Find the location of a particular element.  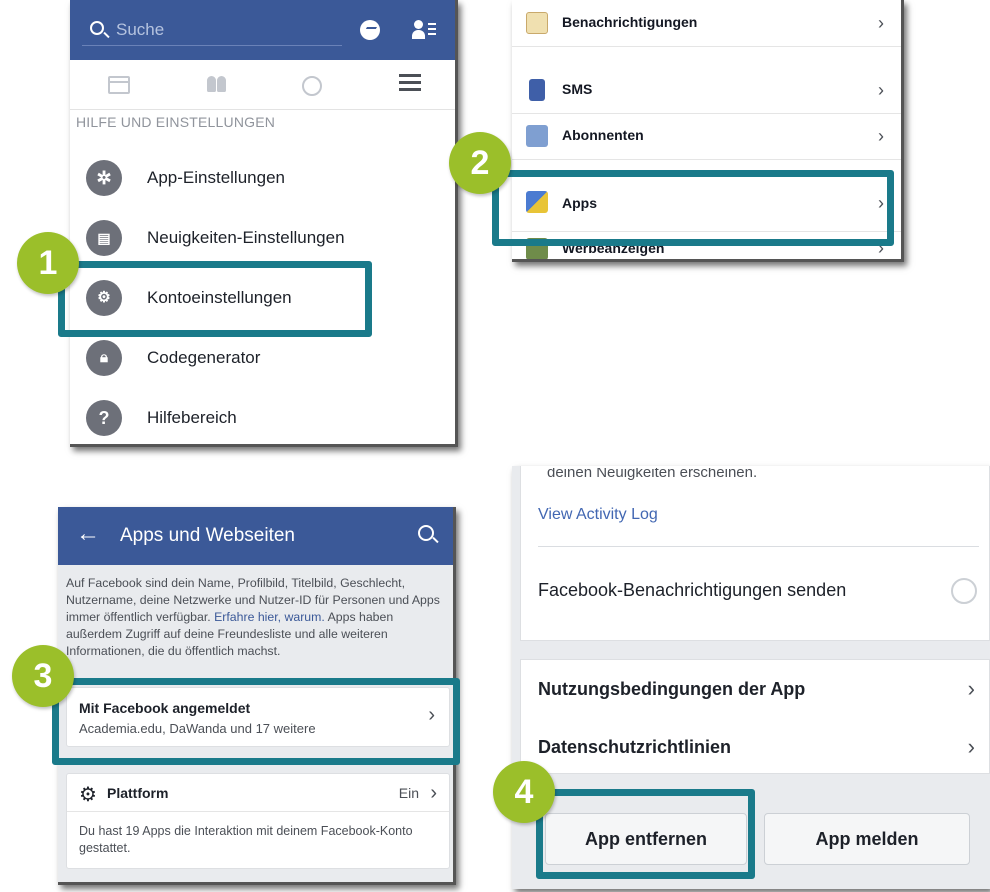

privacy-label: Datenschutzrichtlinien is located at coordinates (635, 747).